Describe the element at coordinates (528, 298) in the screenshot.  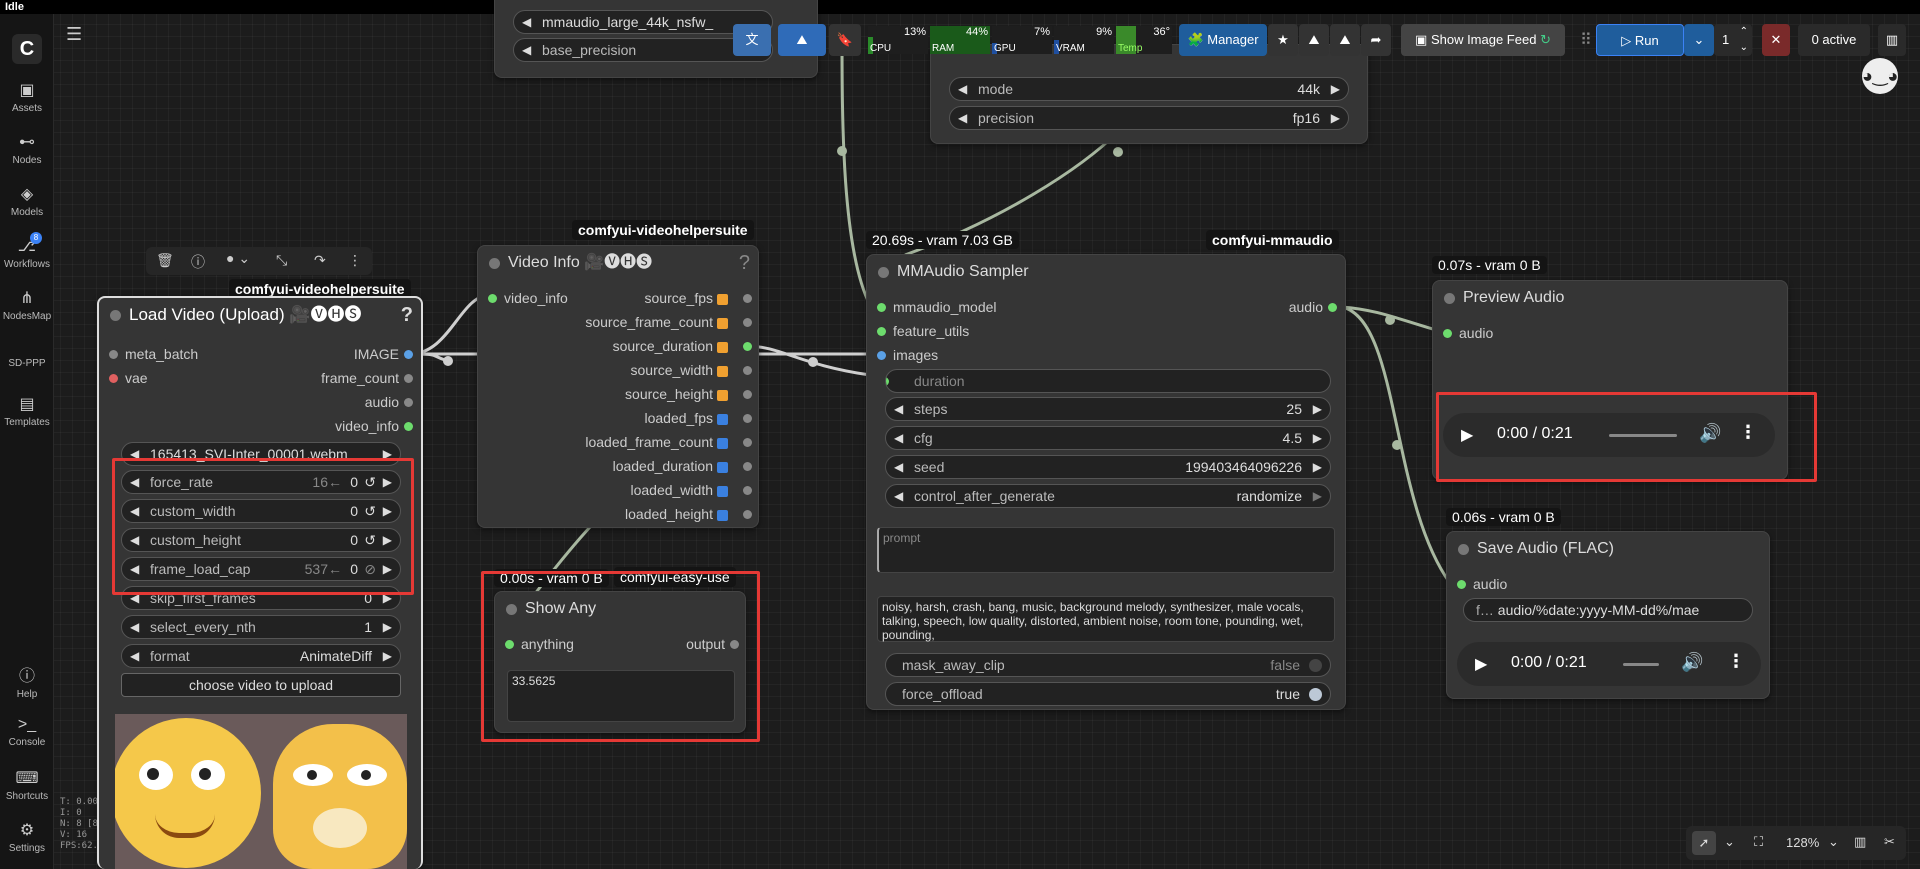
I see `input-video-info: video_info` at that location.